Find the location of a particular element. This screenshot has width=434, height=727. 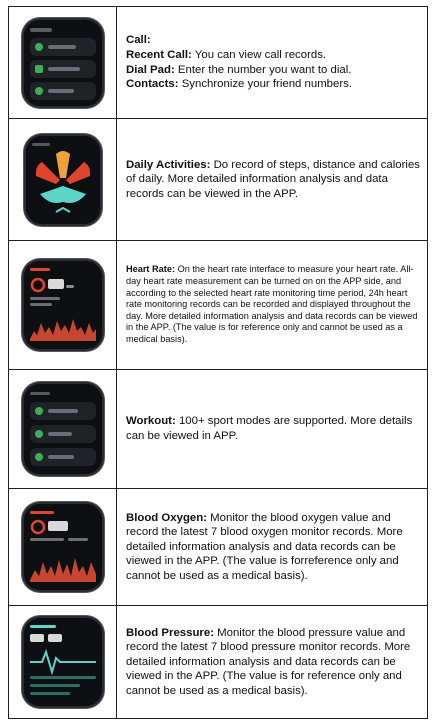

blood-oxygen-label: Blood Oxygen: is located at coordinates (167, 517).